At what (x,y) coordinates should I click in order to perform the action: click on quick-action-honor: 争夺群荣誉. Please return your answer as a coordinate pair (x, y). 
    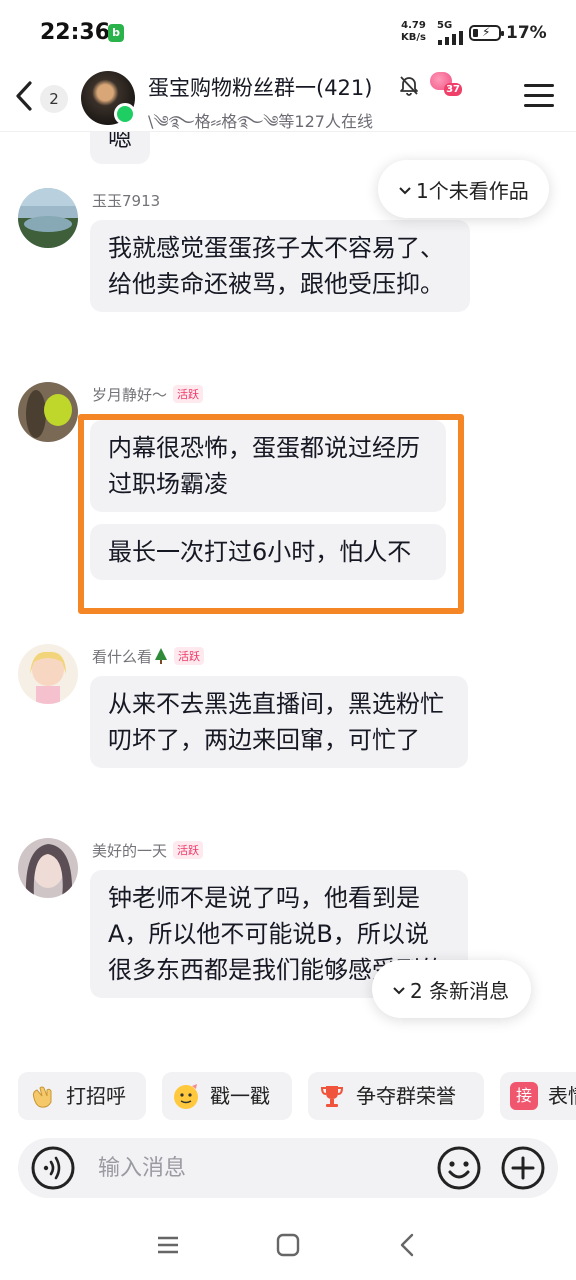
    Looking at the image, I should click on (396, 1096).